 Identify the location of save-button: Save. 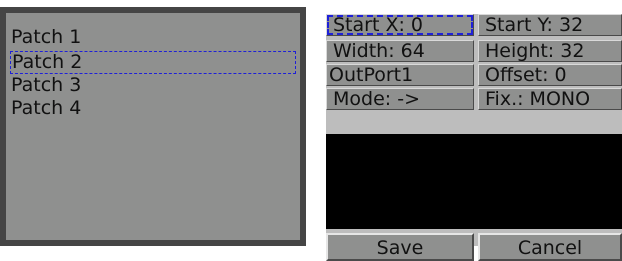
(400, 247).